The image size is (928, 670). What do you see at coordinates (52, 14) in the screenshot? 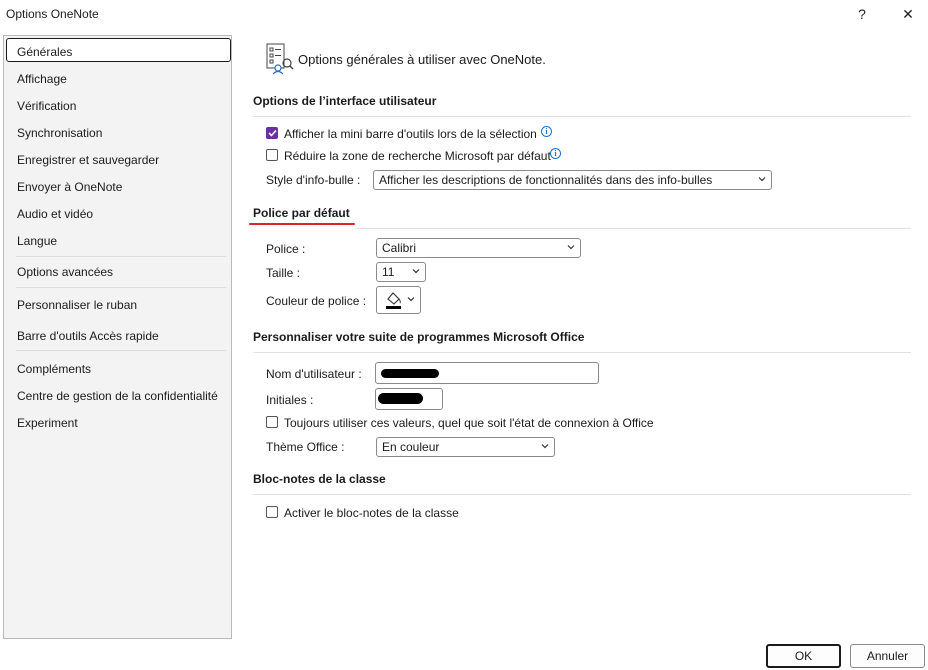
I see `window-title: Options OneNote` at bounding box center [52, 14].